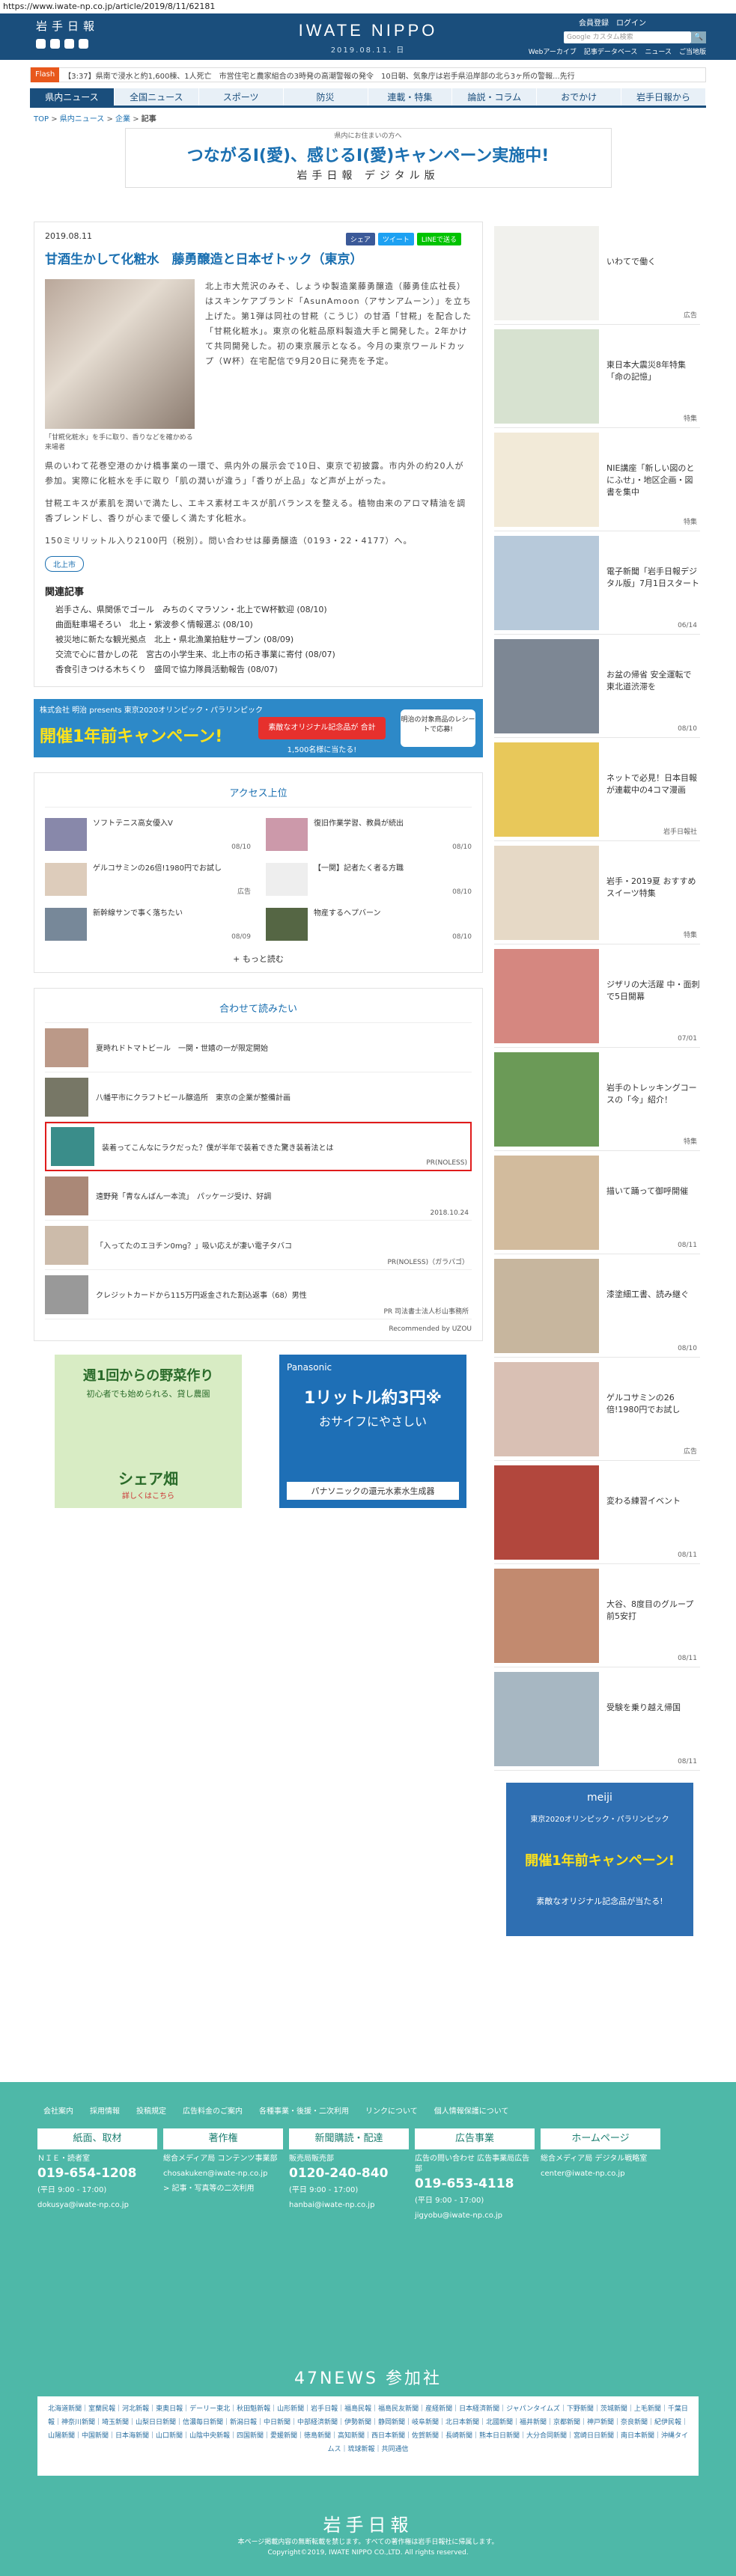  What do you see at coordinates (495, 97) in the screenshot?
I see `nav-column: 論説・コラム` at bounding box center [495, 97].